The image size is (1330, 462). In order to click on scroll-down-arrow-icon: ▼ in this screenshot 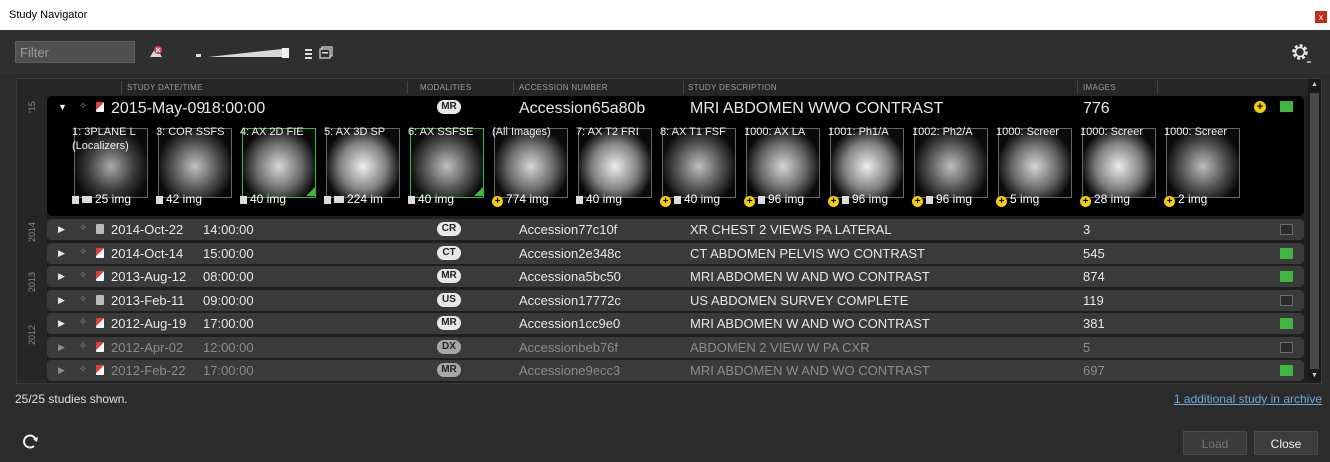, I will do `click(1314, 375)`.